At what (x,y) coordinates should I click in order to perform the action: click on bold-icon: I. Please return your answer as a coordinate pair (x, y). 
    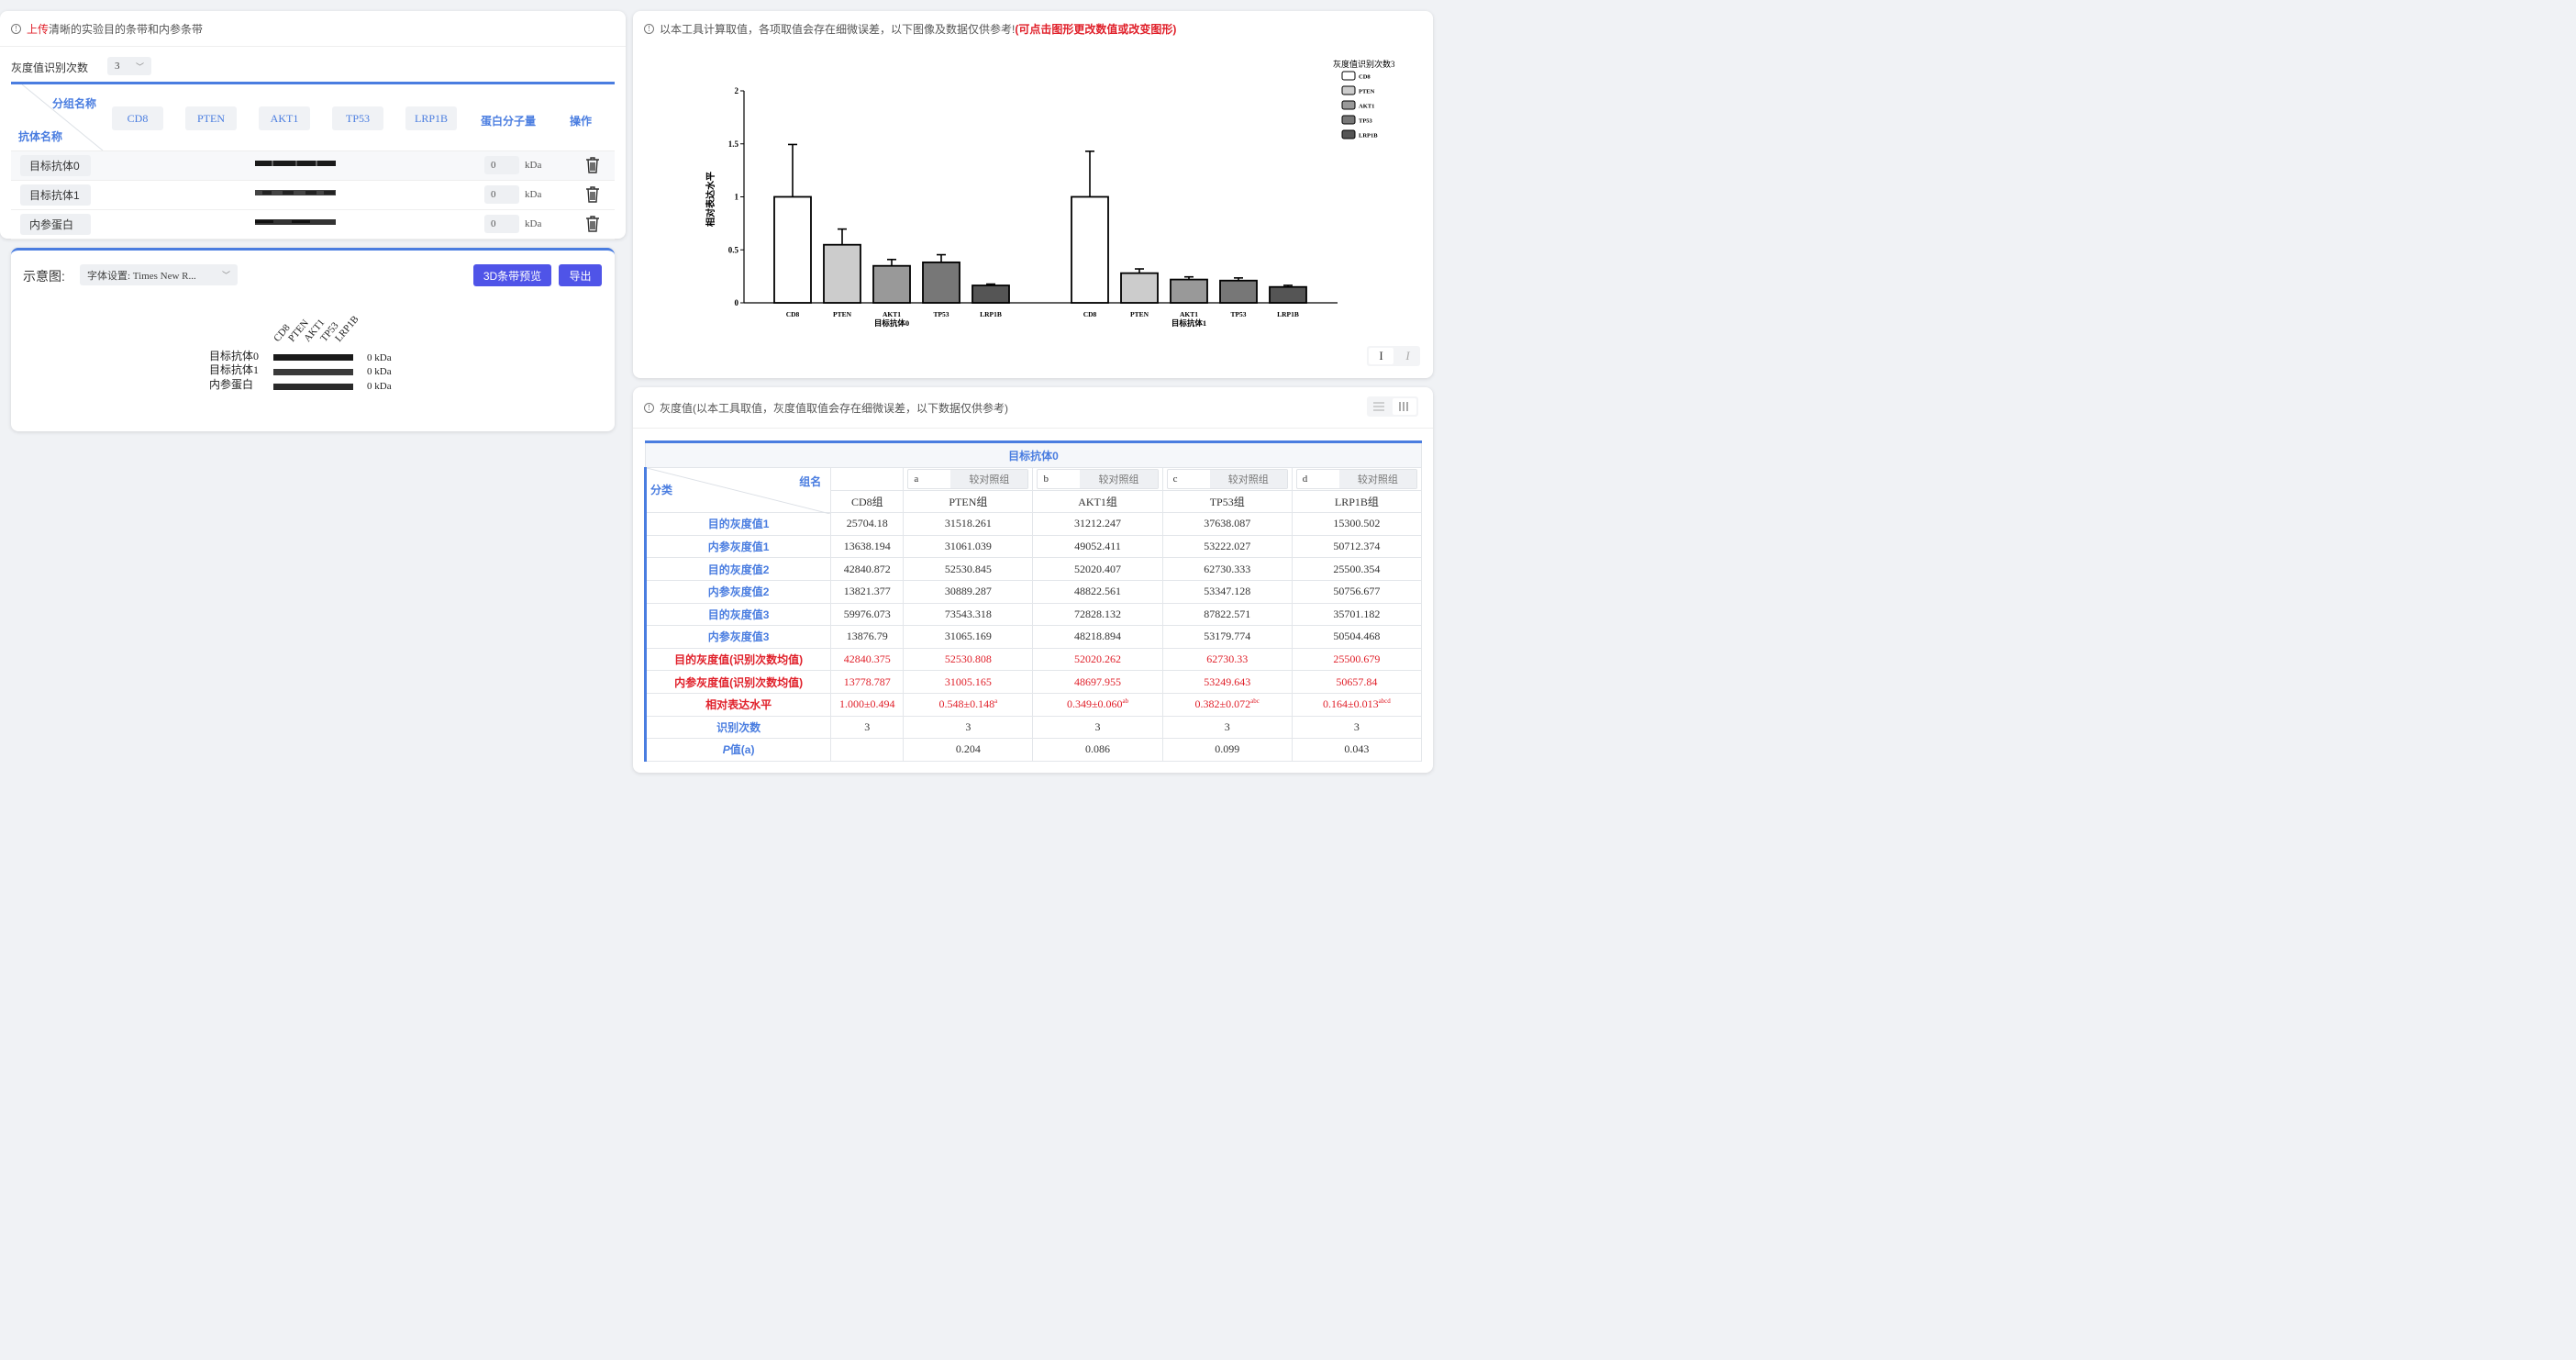
    Looking at the image, I should click on (1381, 356).